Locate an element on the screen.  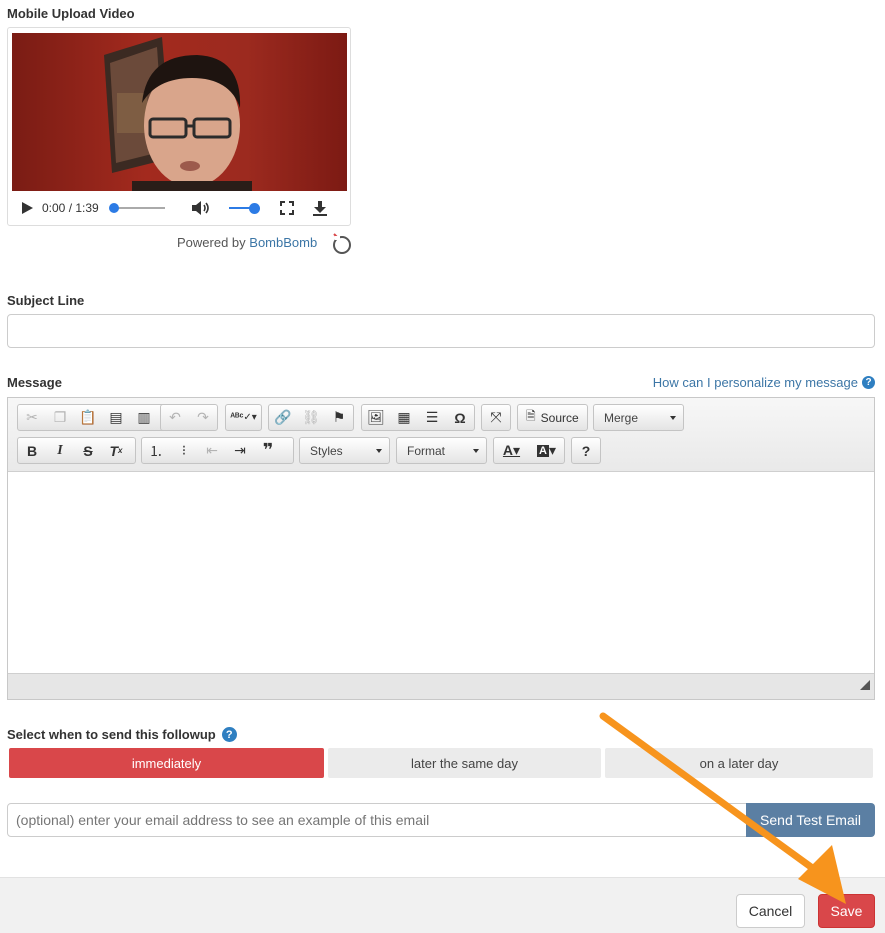
paste-text-icon: ▤ is located at coordinates (116, 417).